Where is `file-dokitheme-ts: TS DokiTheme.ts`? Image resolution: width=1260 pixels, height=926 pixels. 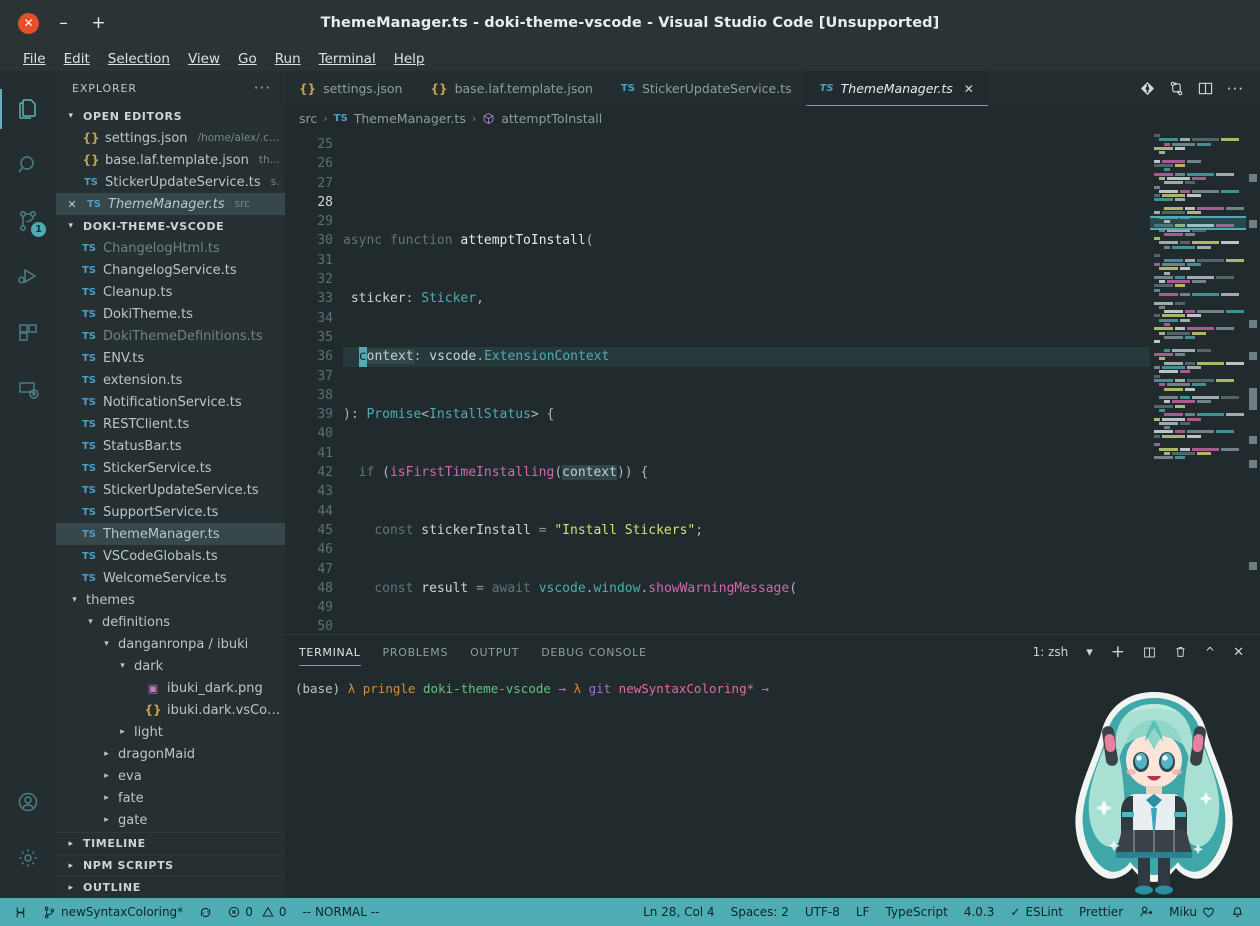 file-dokitheme-ts: TS DokiTheme.ts is located at coordinates (170, 314).